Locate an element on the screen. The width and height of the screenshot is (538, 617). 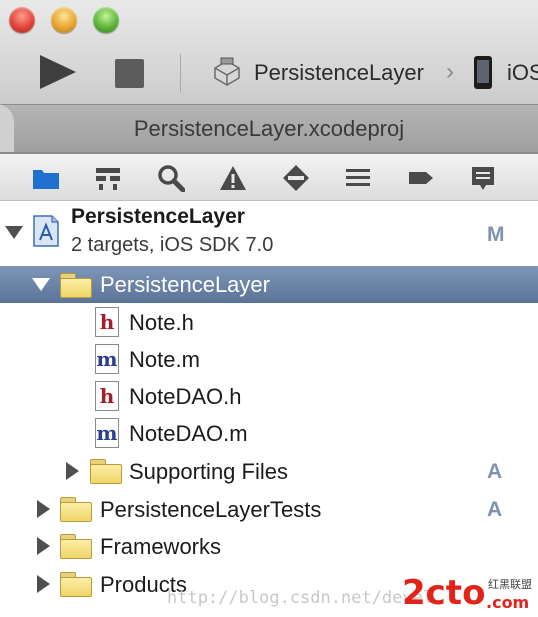
chevron-right-icon: › is located at coordinates (450, 71).